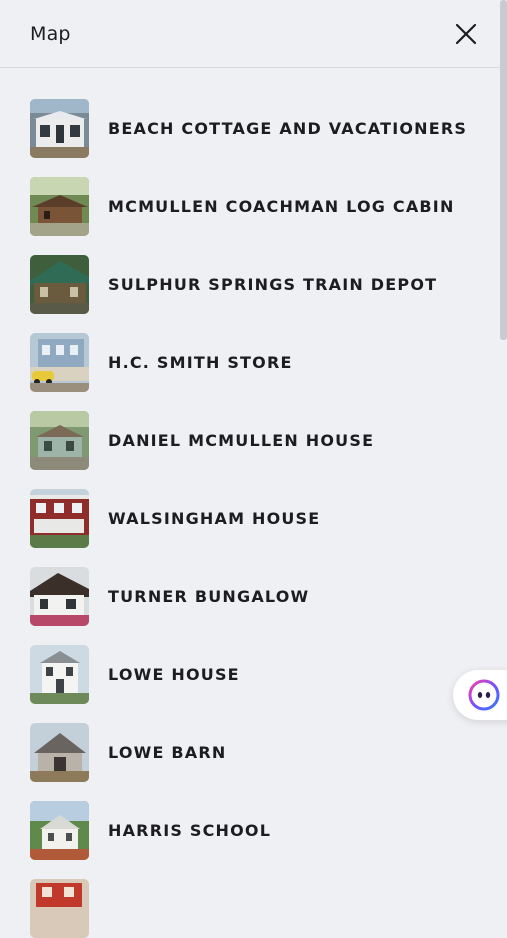  I want to click on list-item: LOWE BARN, so click(250, 752).